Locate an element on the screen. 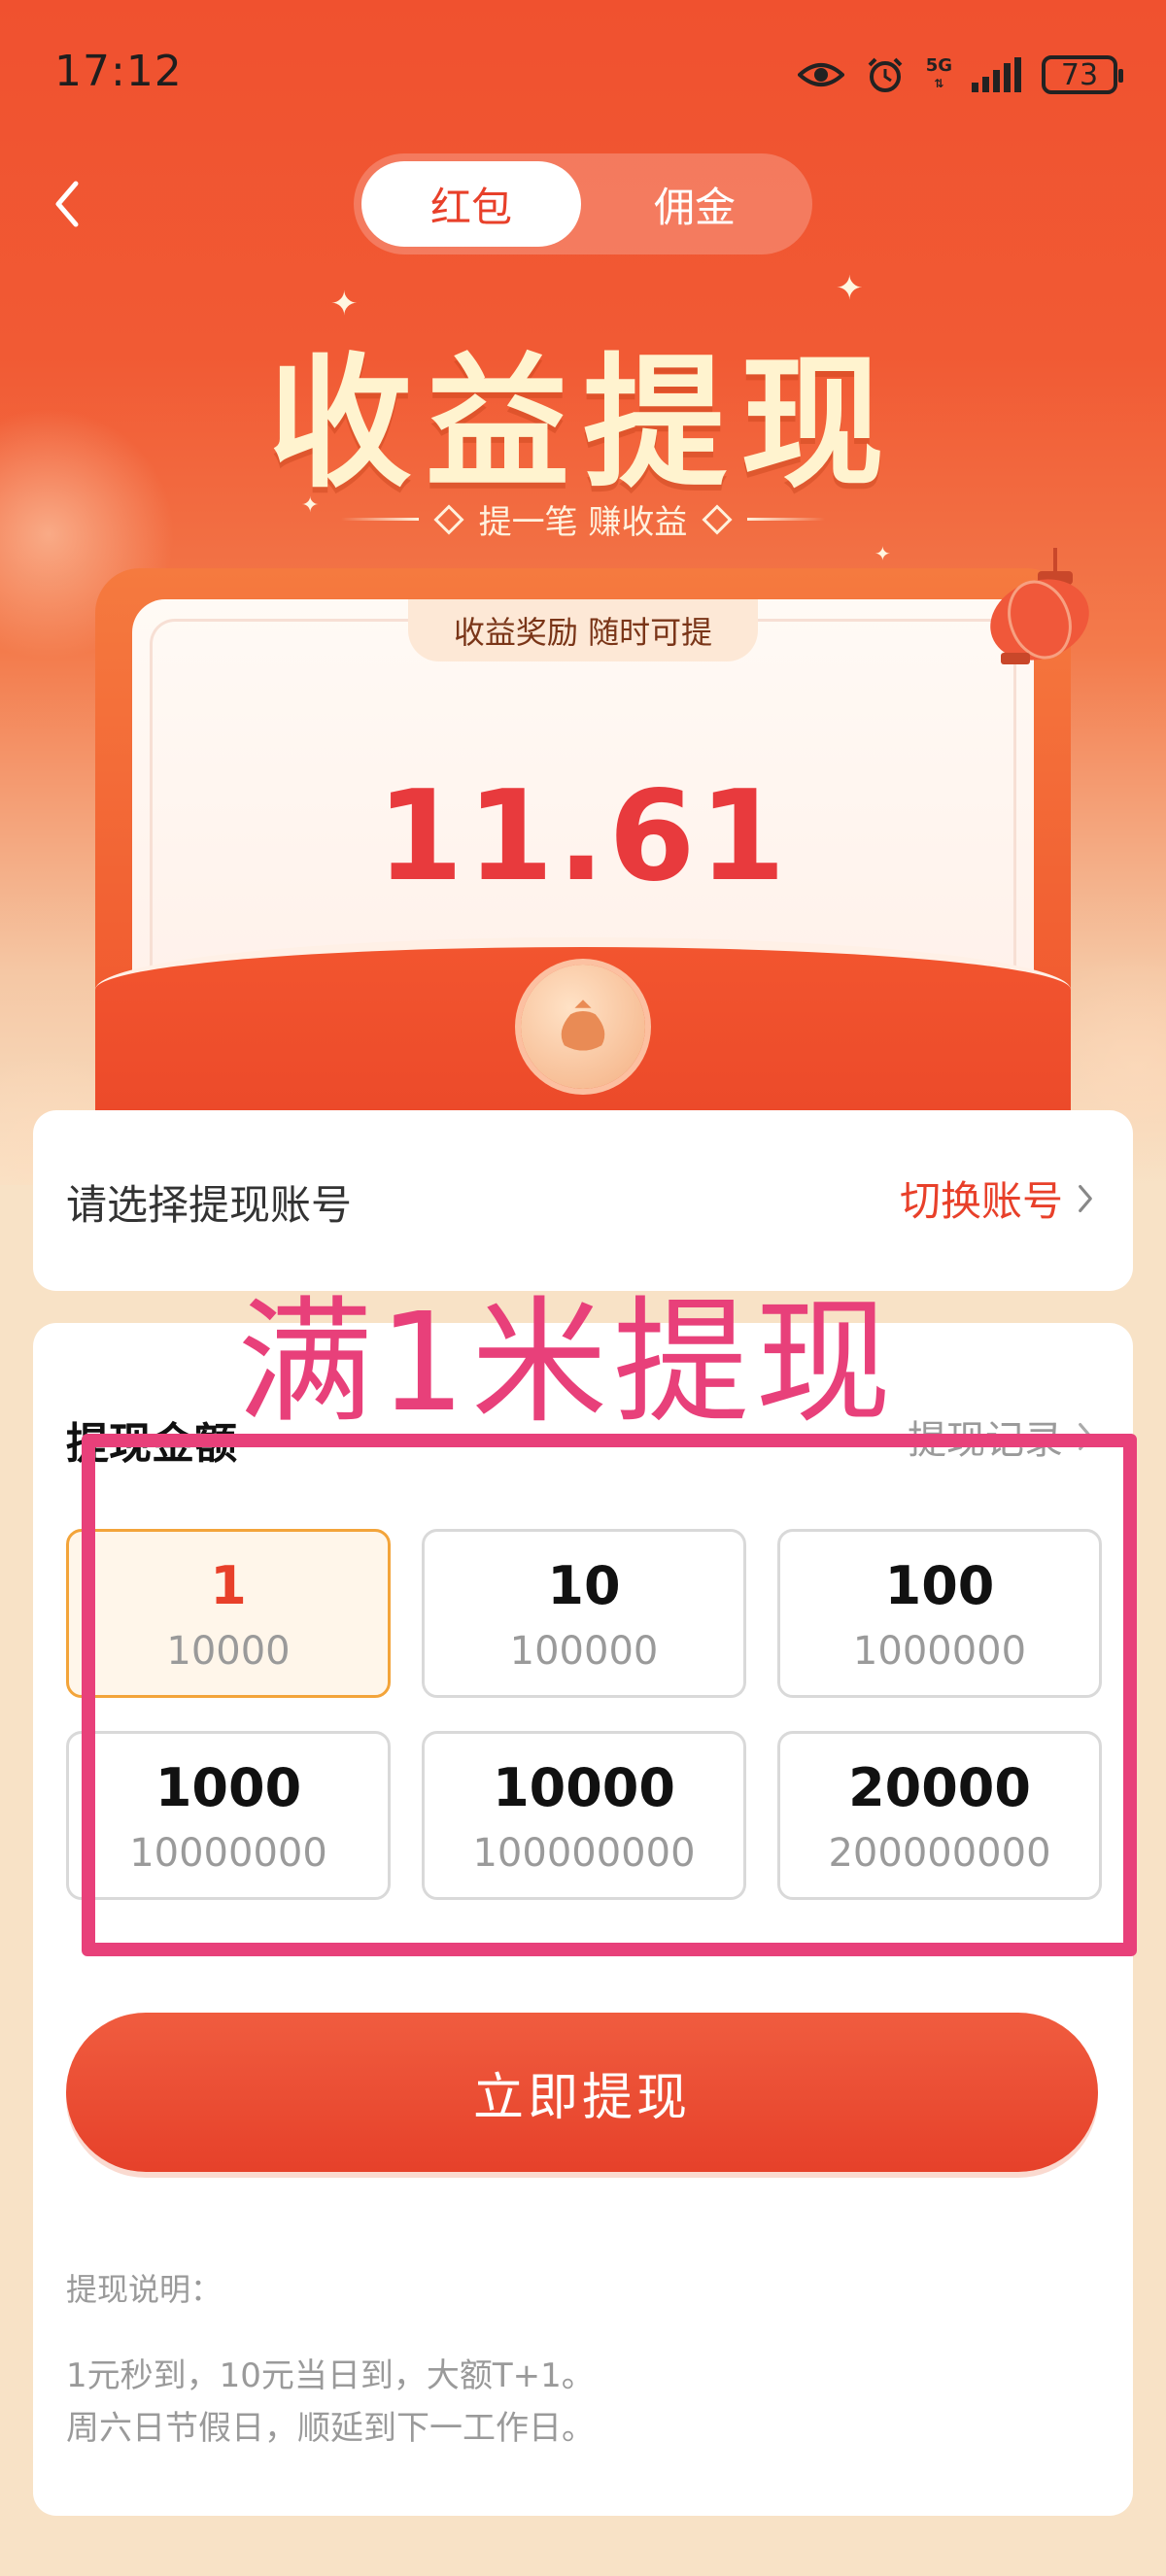  tab-red-packet: 红包 is located at coordinates (471, 204).